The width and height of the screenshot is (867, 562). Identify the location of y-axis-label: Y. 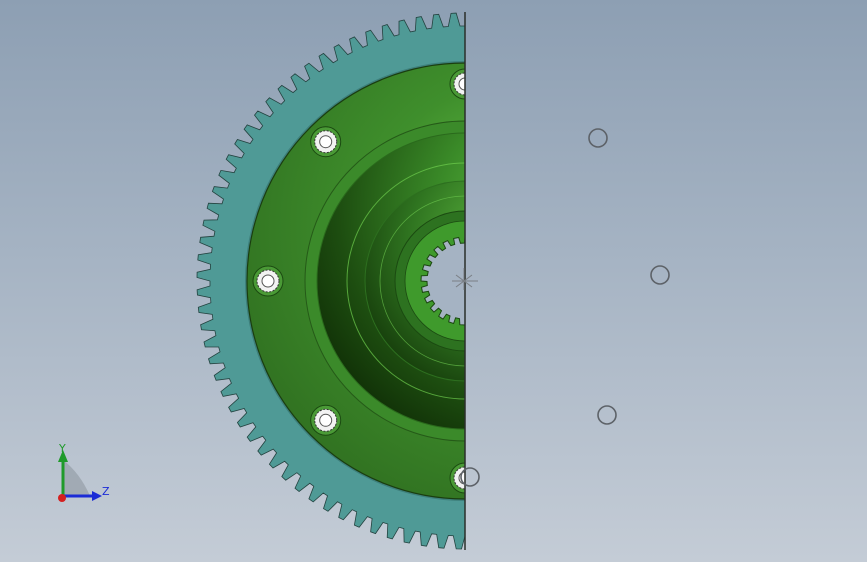
(62, 448).